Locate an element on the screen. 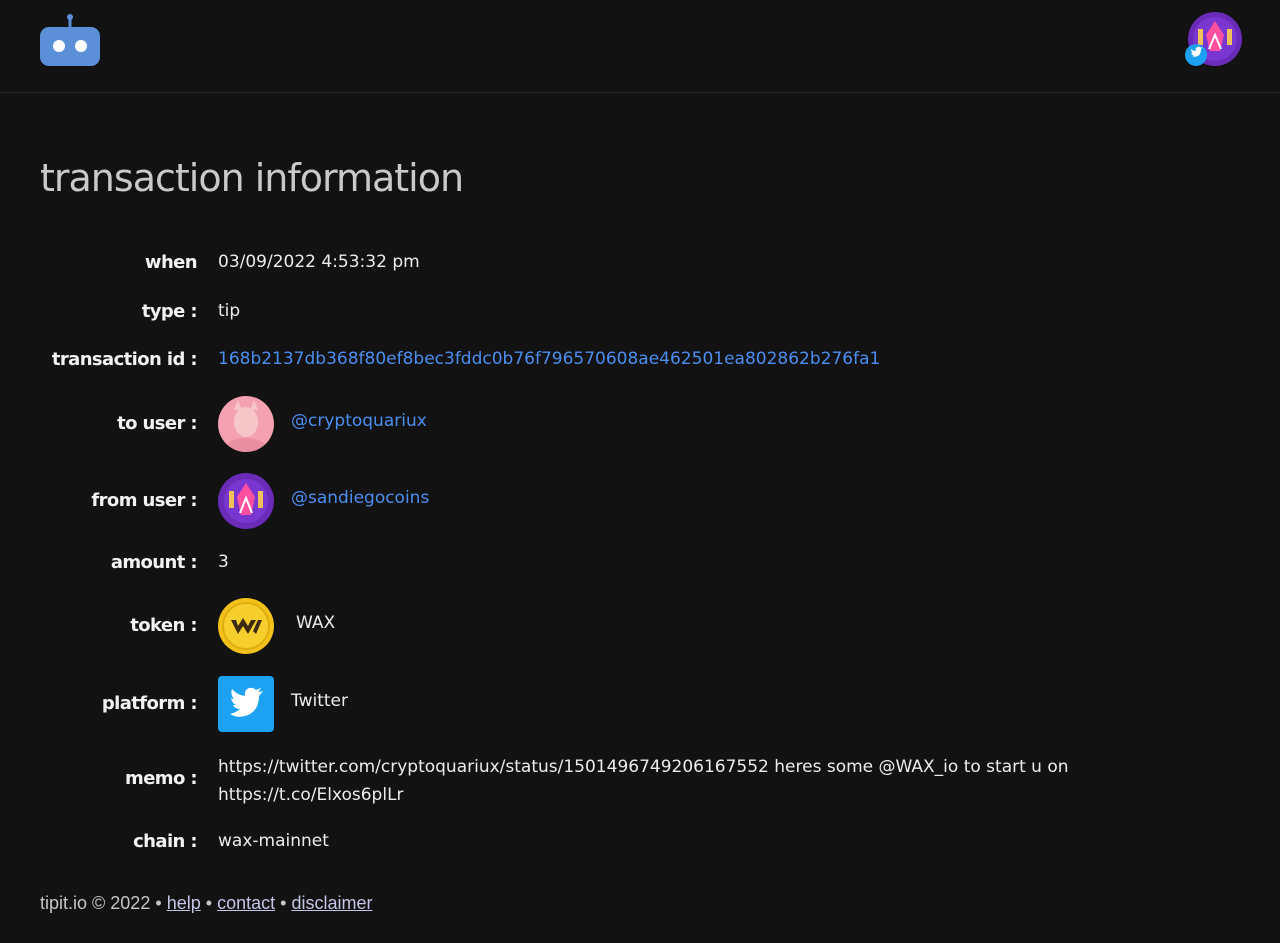 This screenshot has height=943, width=1280. amount-value: 3 is located at coordinates (223, 562).